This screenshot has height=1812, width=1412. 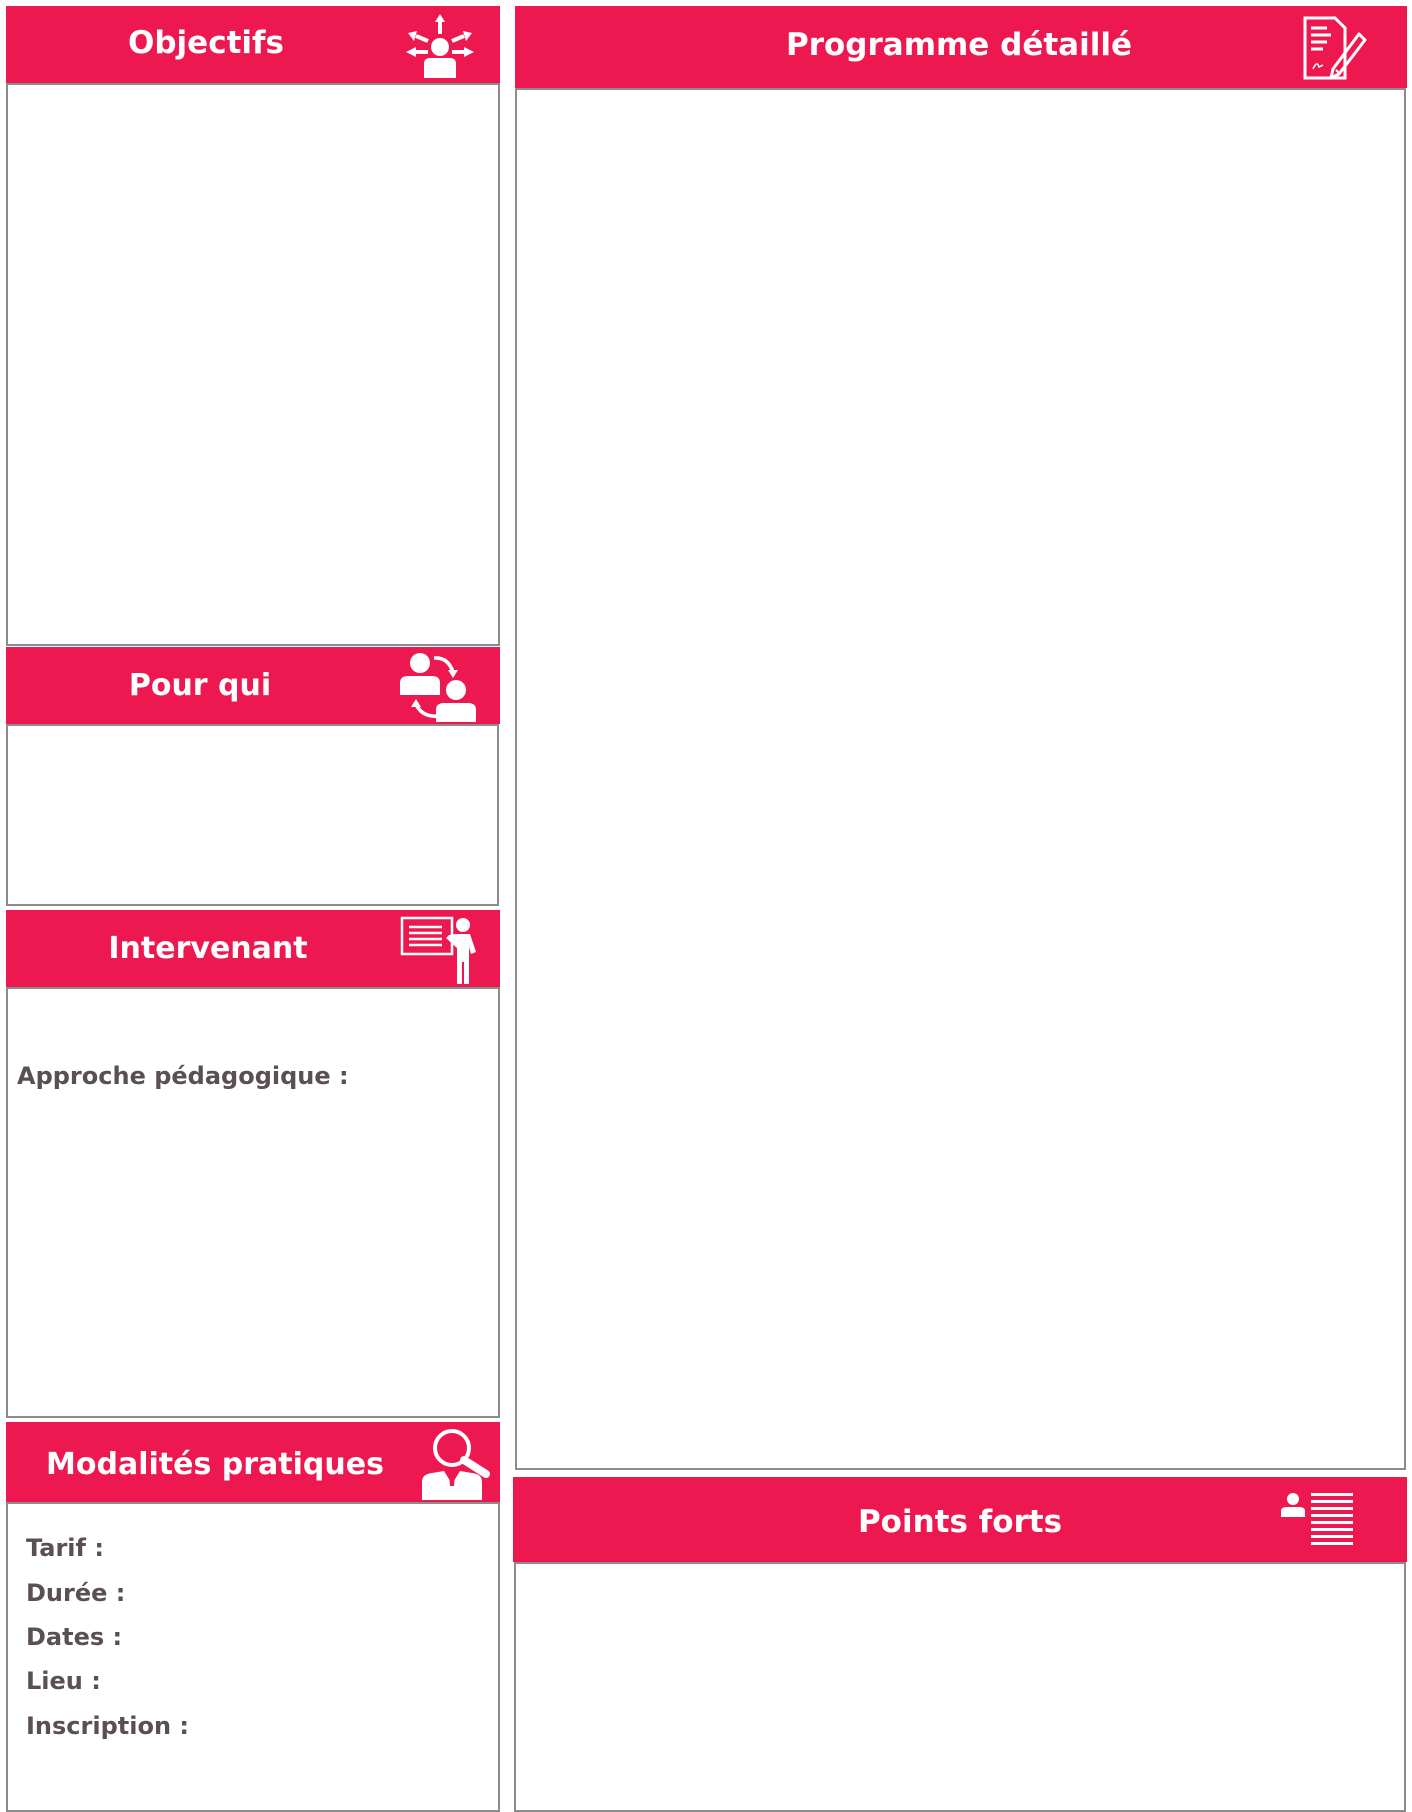 I want to click on objectifs-content-box, so click(x=253, y=364).